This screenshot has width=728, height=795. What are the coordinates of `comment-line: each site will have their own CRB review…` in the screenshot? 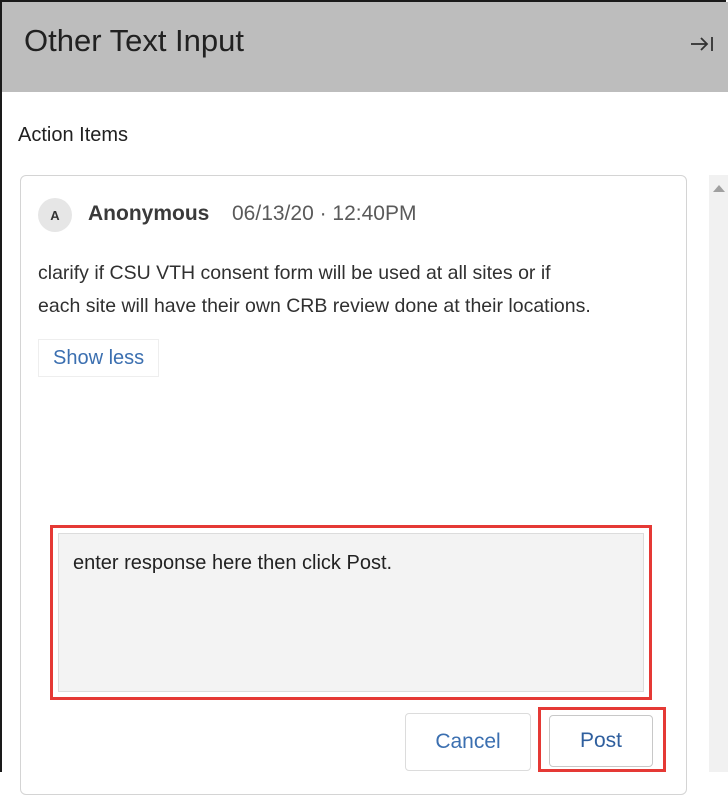 It's located at (314, 306).